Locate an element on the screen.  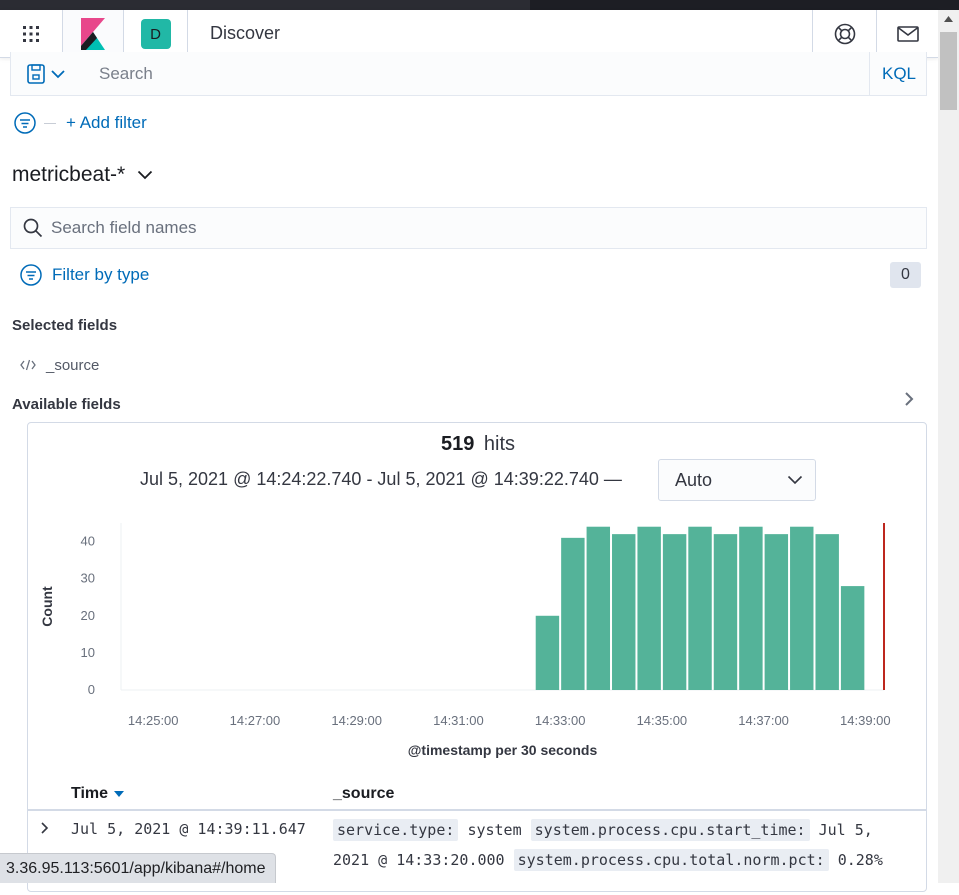
filter-by-type-label: Filter by type is located at coordinates (101, 274).